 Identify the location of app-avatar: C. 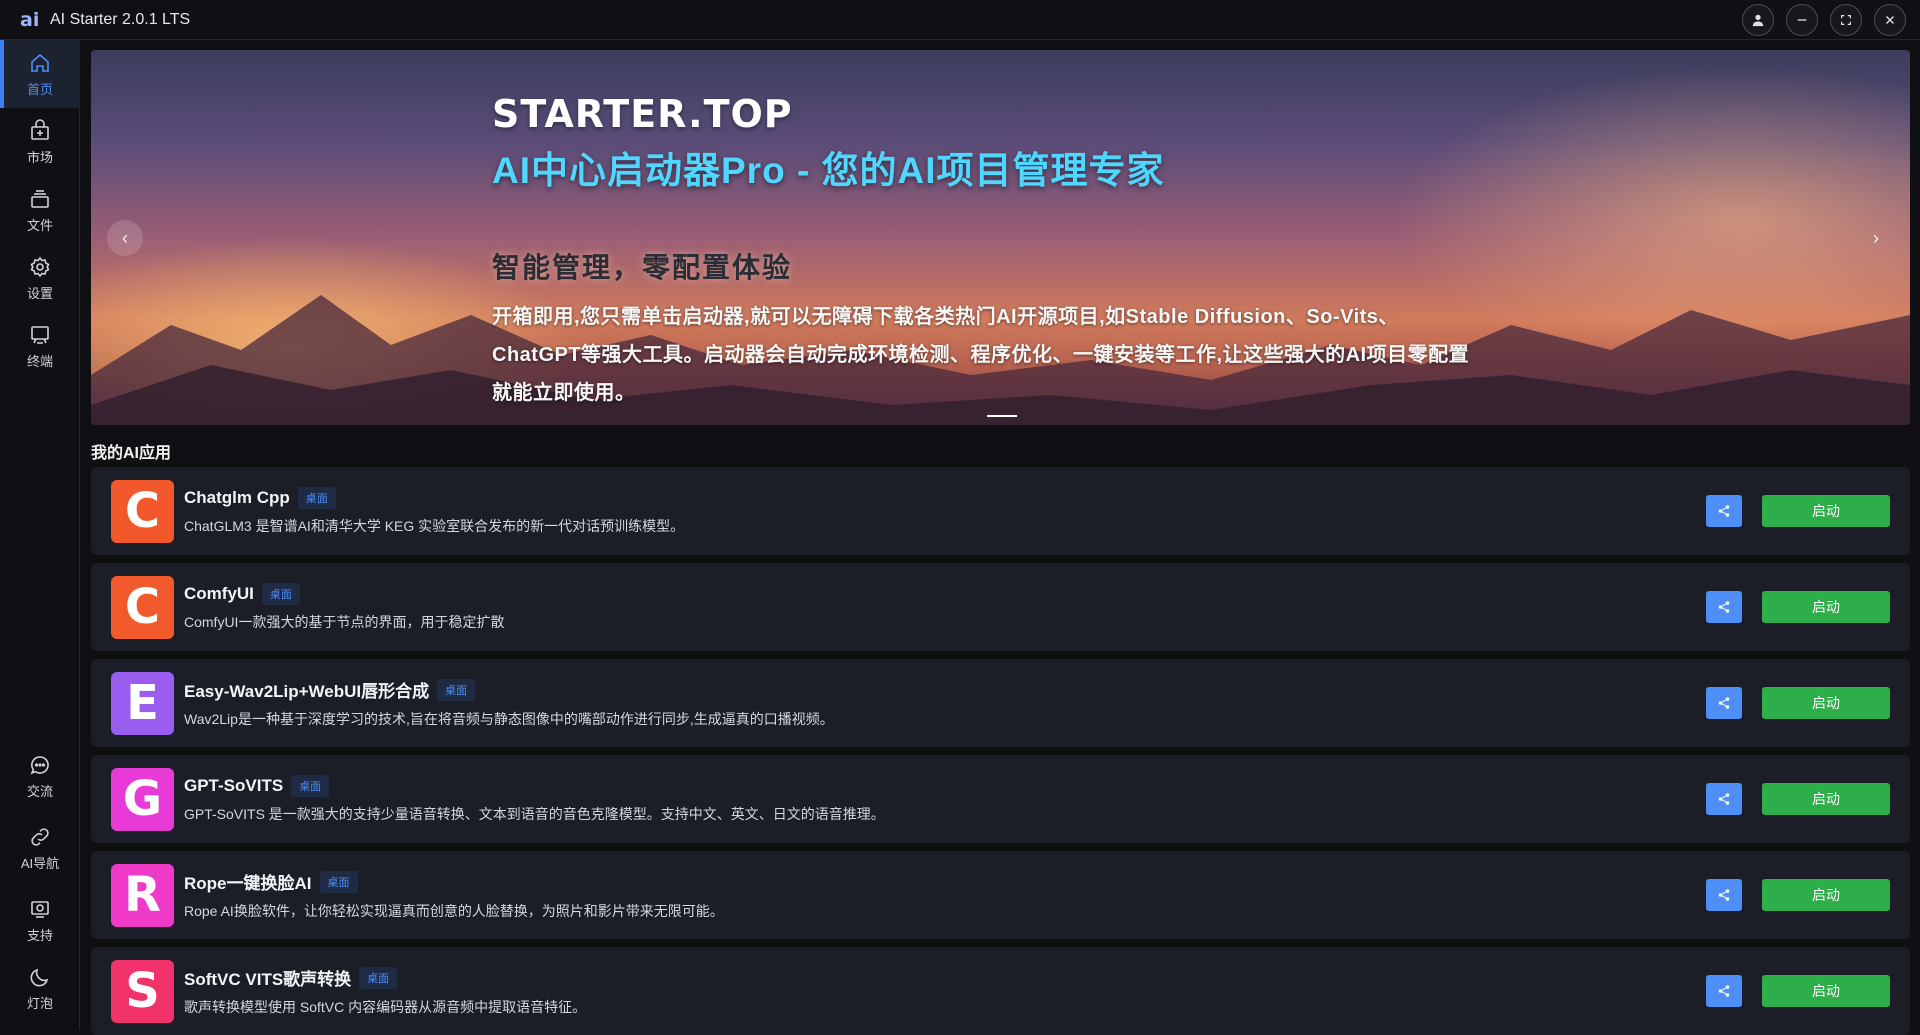
(142, 607).